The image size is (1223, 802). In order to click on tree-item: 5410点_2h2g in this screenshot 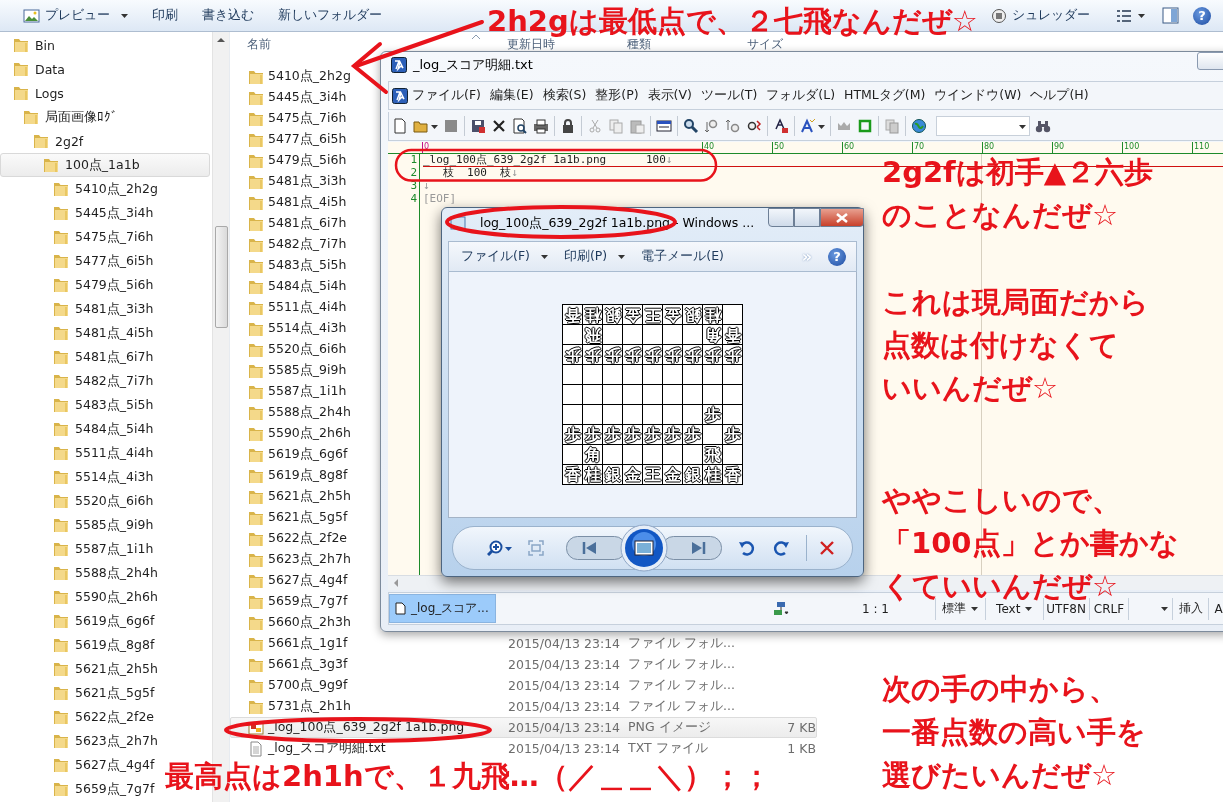, I will do `click(82, 189)`.